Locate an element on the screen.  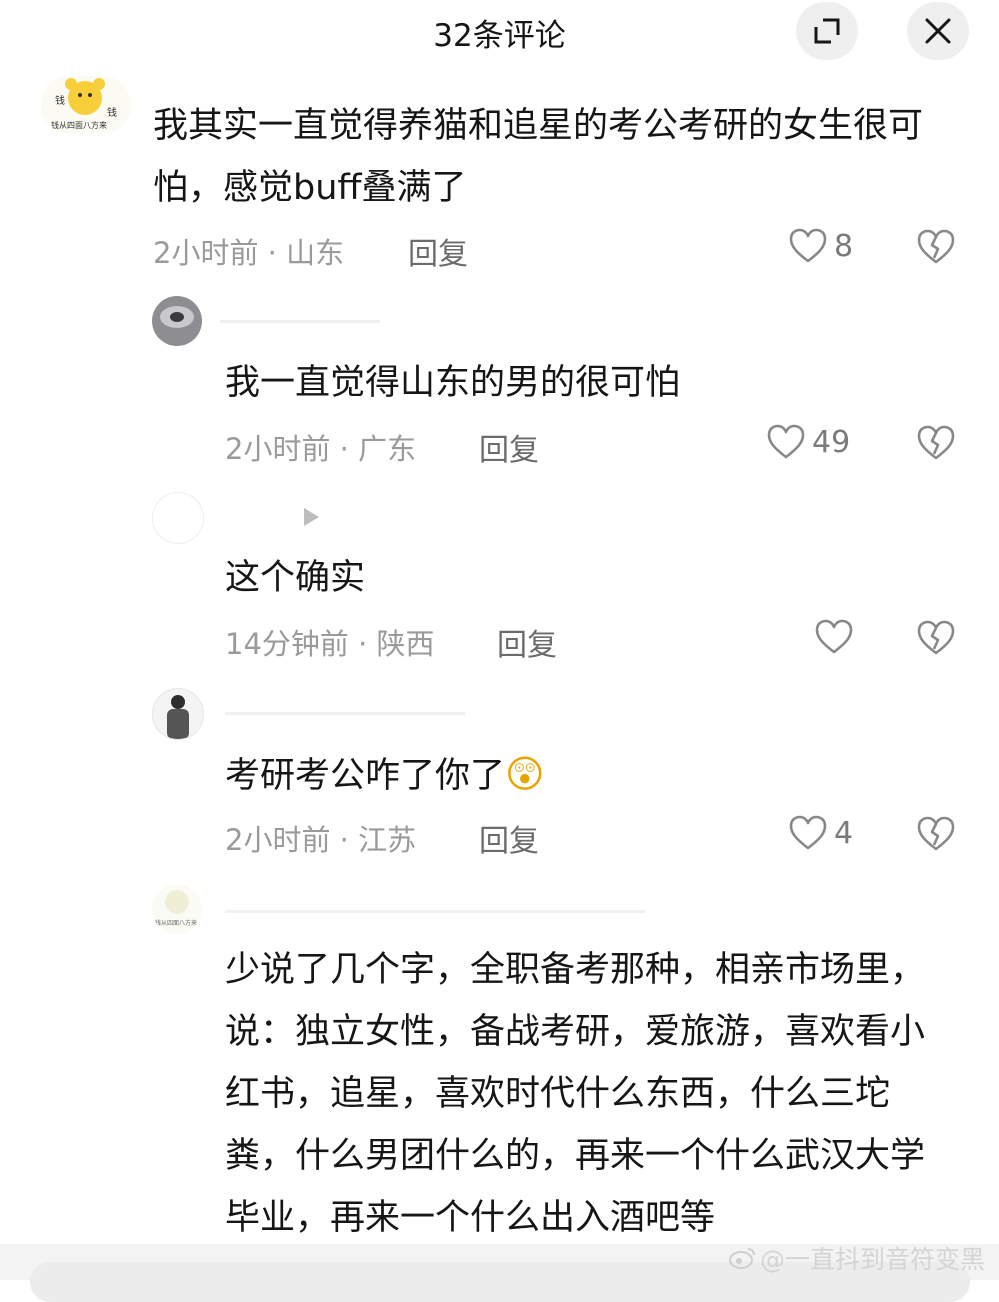
bear-icon is located at coordinates (177, 902).